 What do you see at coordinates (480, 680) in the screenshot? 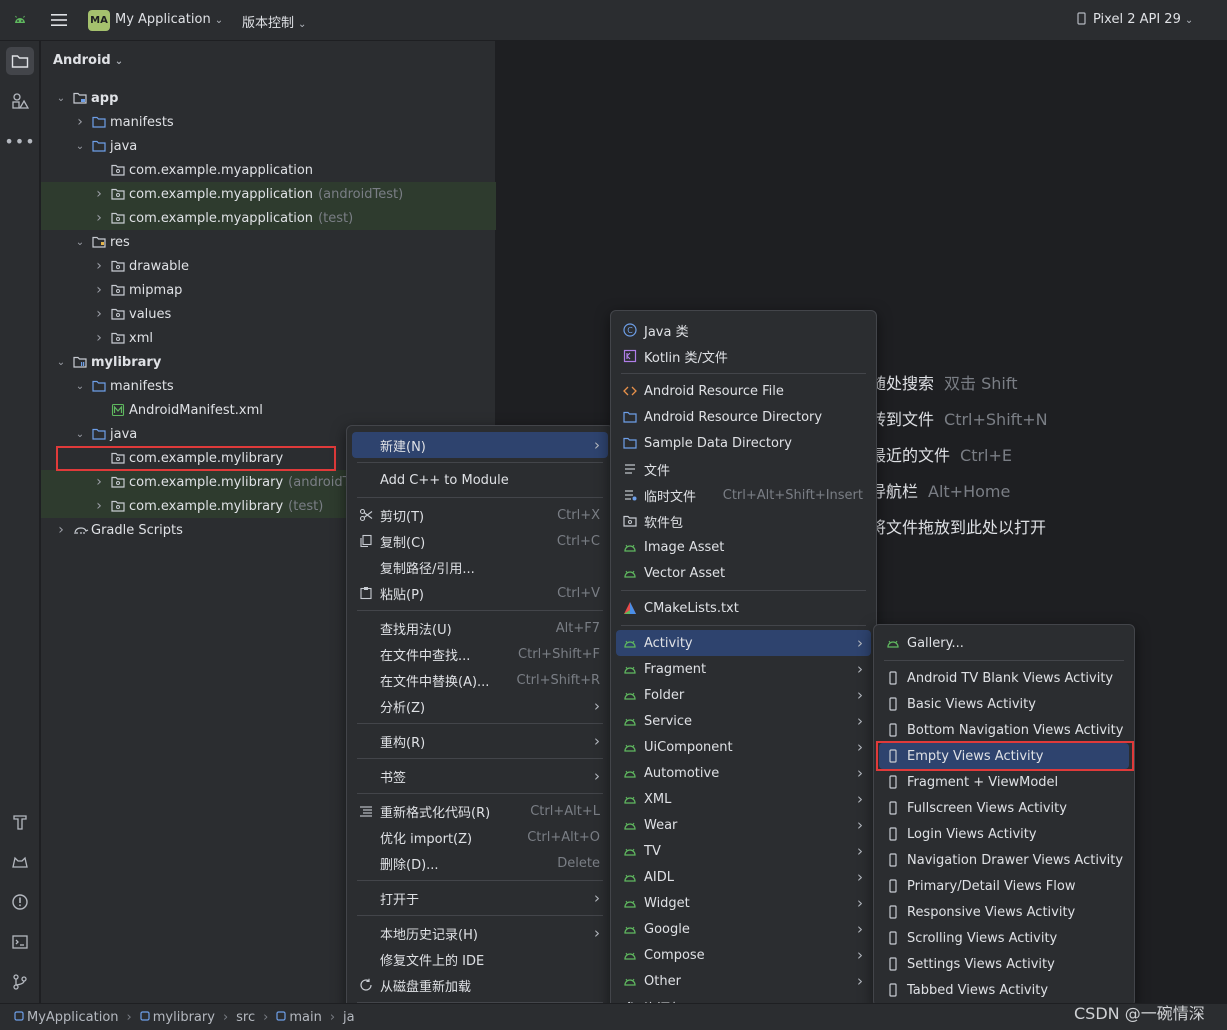
I see `menu-item: 在文件中替换(A)... Ctrl+Shift+R` at bounding box center [480, 680].